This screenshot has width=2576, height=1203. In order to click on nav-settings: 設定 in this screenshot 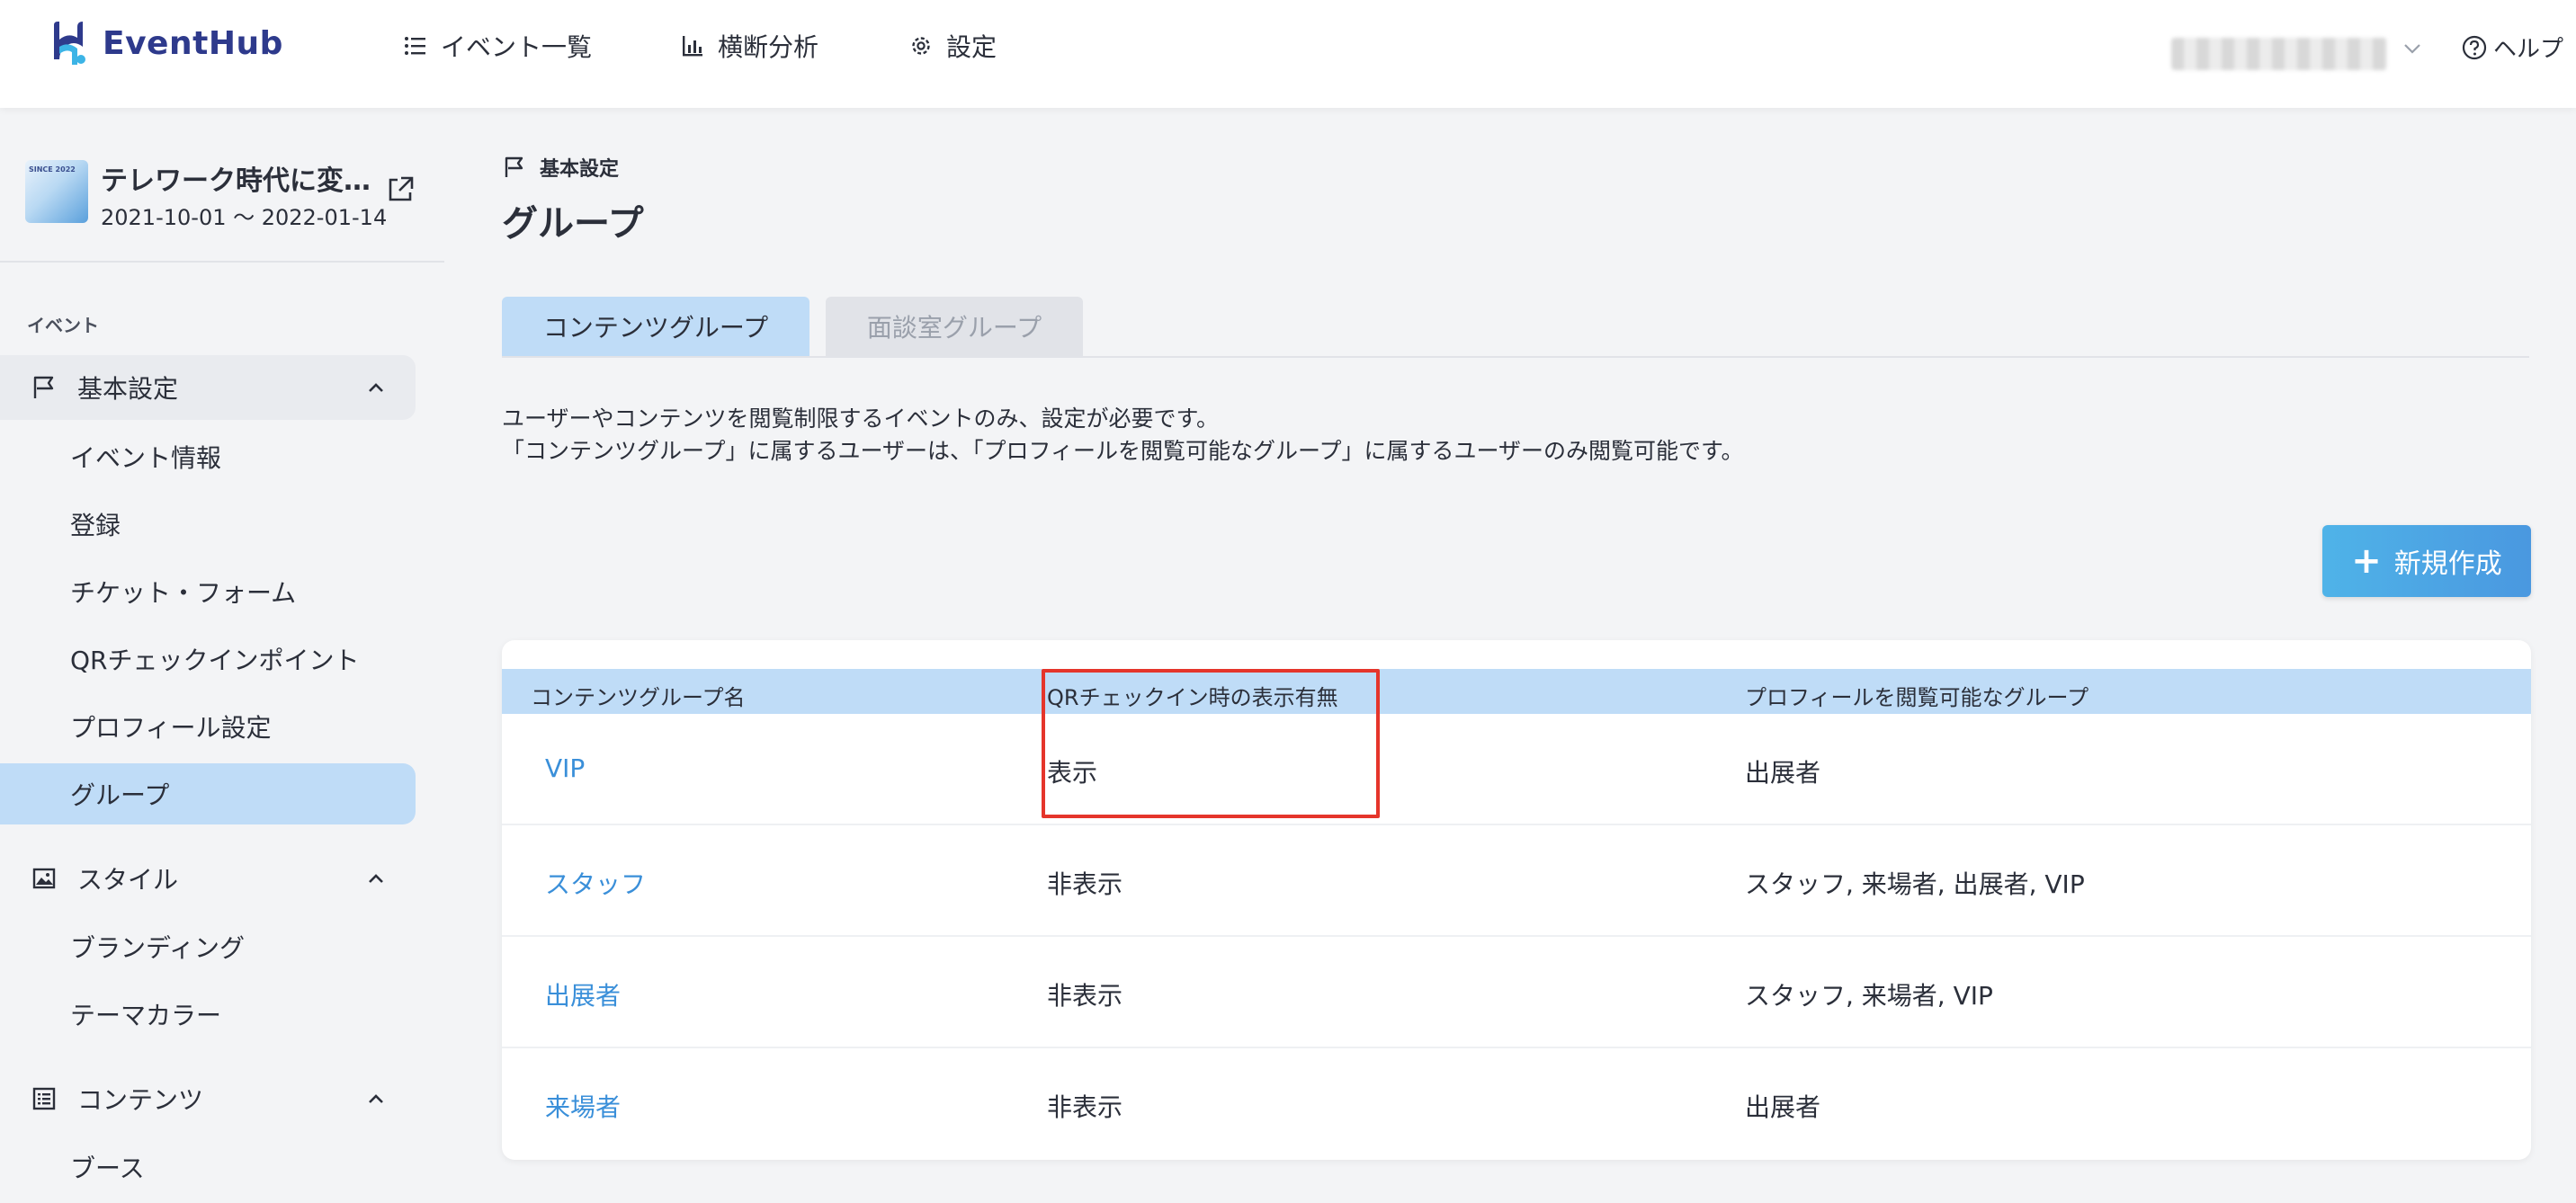, I will do `click(952, 46)`.